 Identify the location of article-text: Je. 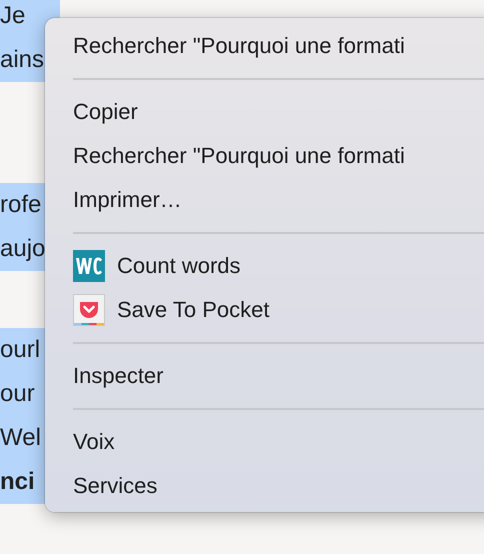
(13, 15).